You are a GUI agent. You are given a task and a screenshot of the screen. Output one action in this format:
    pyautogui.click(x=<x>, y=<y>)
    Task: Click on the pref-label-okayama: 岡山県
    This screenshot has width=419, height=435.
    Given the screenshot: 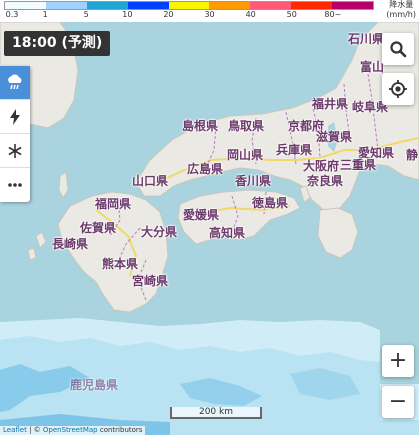 What is the action you would take?
    pyautogui.click(x=245, y=155)
    